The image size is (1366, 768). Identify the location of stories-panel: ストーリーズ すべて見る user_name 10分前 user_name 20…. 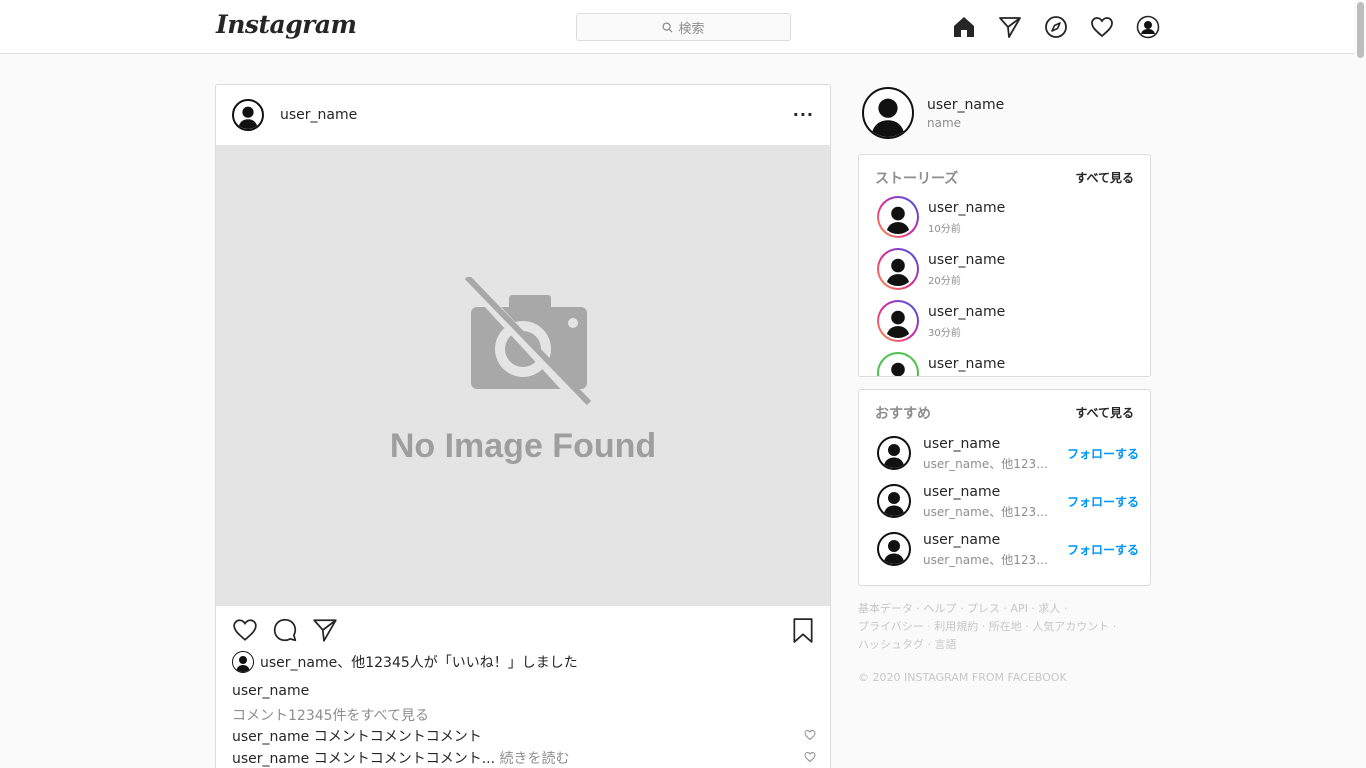
(1004, 265).